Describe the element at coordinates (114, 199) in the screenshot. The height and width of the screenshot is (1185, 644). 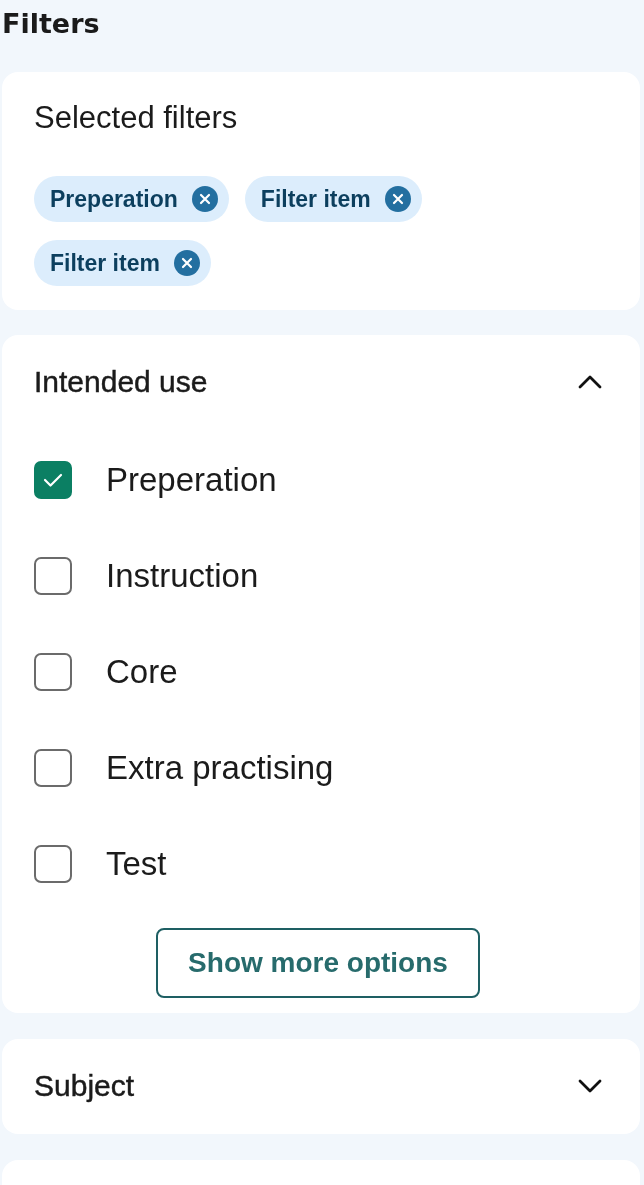
I see `chip-label: Preperation` at that location.